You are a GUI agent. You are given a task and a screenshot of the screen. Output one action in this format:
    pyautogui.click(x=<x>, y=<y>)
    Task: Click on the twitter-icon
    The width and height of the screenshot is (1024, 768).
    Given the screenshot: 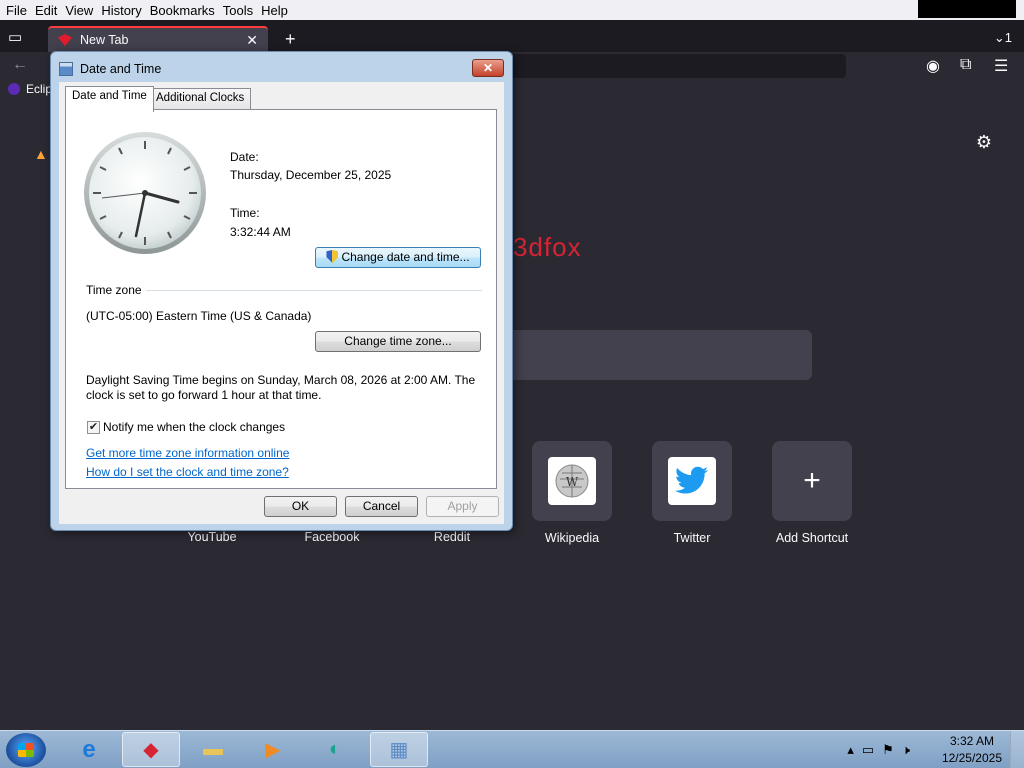 What is the action you would take?
    pyautogui.click(x=692, y=481)
    